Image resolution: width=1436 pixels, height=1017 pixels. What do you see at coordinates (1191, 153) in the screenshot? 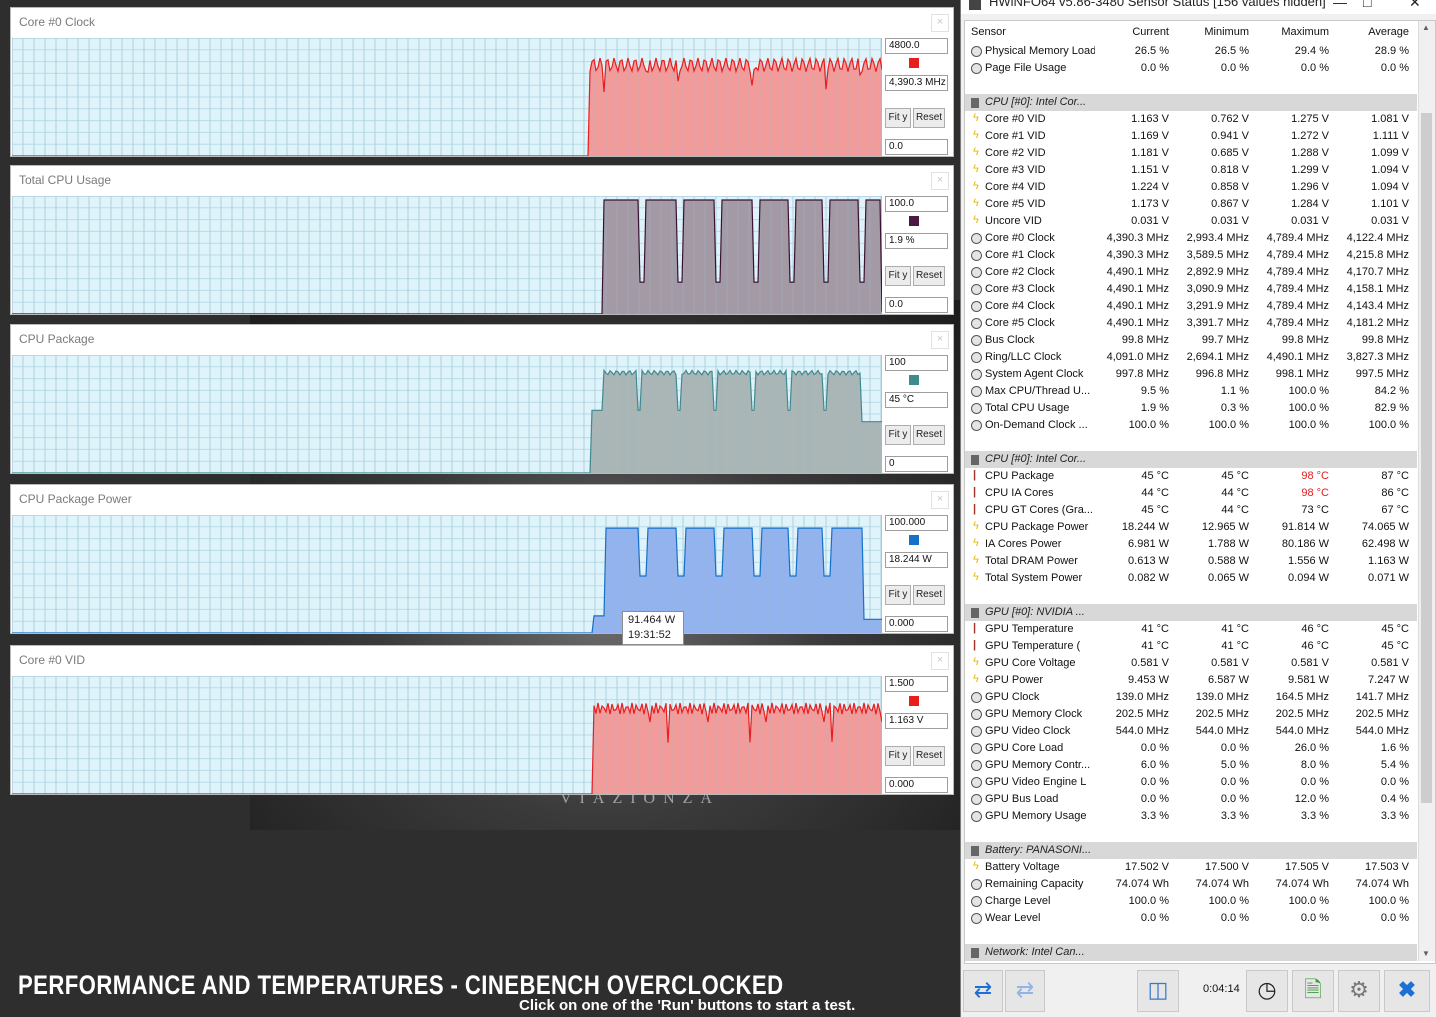
I see `sensor-row: ϟ Core #2 VID 1.181 V 0.685 V 1.288 V 1.099 V` at bounding box center [1191, 153].